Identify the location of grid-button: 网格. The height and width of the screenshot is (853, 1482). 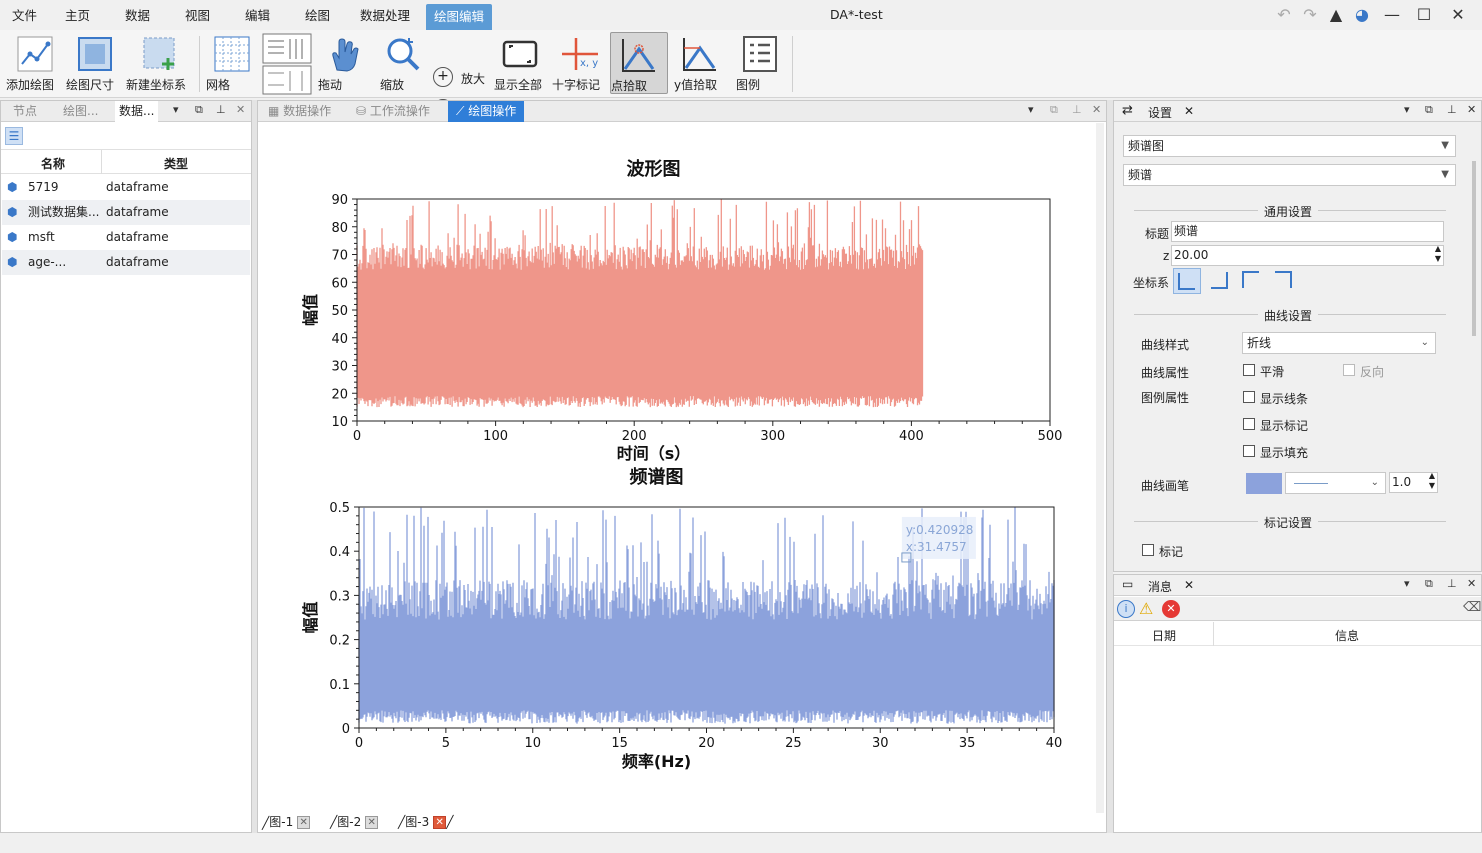
(232, 63).